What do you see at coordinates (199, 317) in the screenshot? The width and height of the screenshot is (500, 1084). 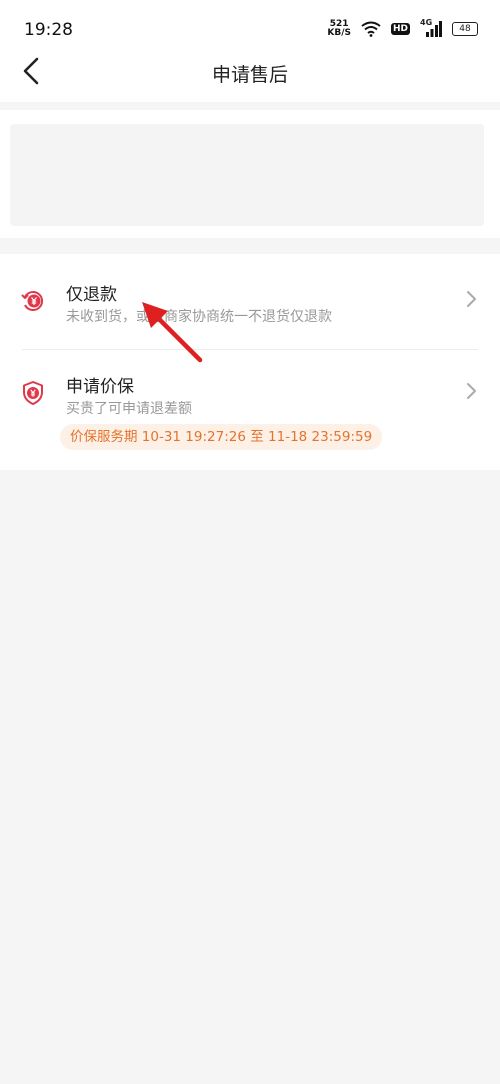 I see `option-description: 未收到货，或与商家协商统一不退货仅退款` at bounding box center [199, 317].